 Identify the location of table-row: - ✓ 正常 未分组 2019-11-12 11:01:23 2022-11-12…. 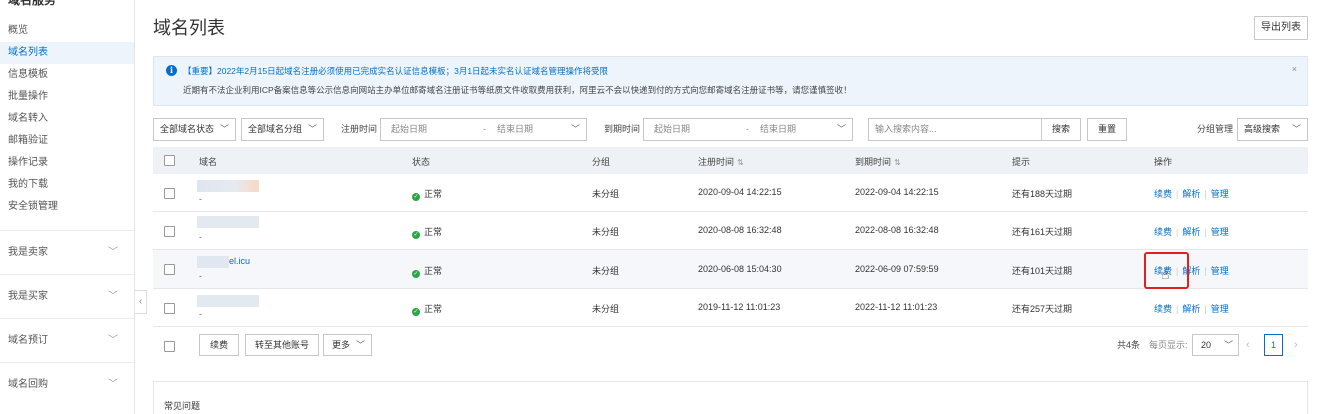
(730, 308).